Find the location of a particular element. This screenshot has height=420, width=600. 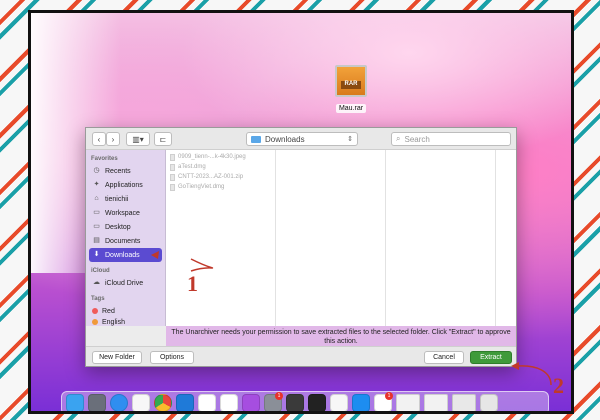

sidebar-item-icloud-drive: ☁ iCloud Drive is located at coordinates (125, 283).